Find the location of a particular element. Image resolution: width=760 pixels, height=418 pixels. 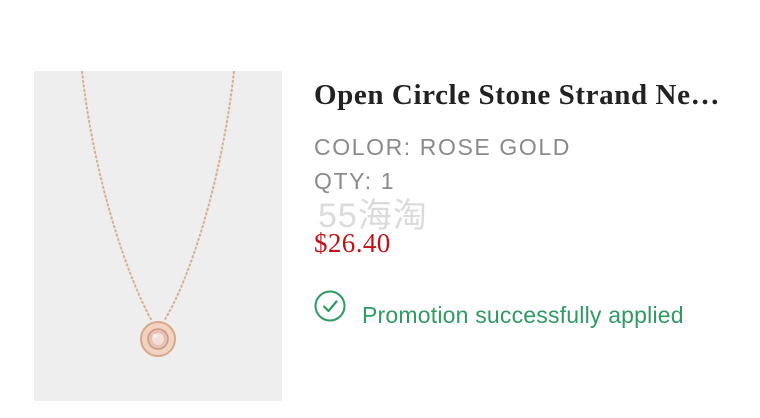

necklace-icon is located at coordinates (158, 214).